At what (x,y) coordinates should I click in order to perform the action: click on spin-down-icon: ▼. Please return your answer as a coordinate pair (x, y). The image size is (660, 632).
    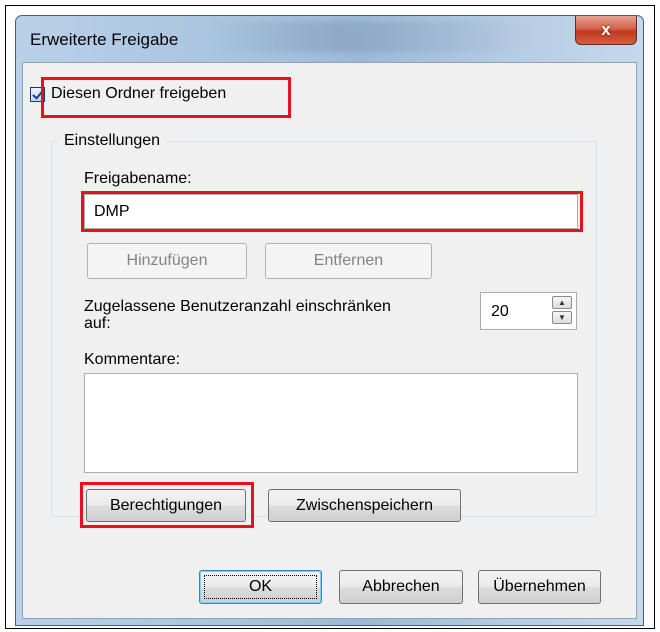
    Looking at the image, I should click on (562, 317).